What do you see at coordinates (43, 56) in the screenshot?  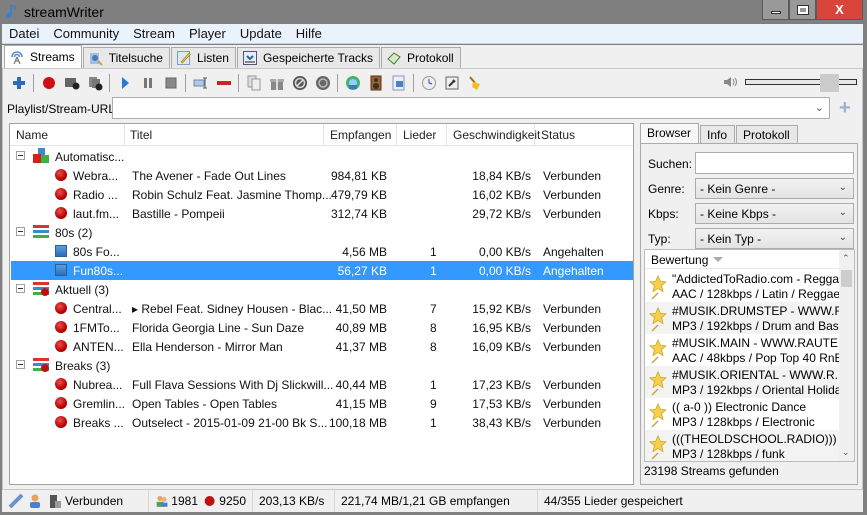 I see `tab-streams: Streams` at bounding box center [43, 56].